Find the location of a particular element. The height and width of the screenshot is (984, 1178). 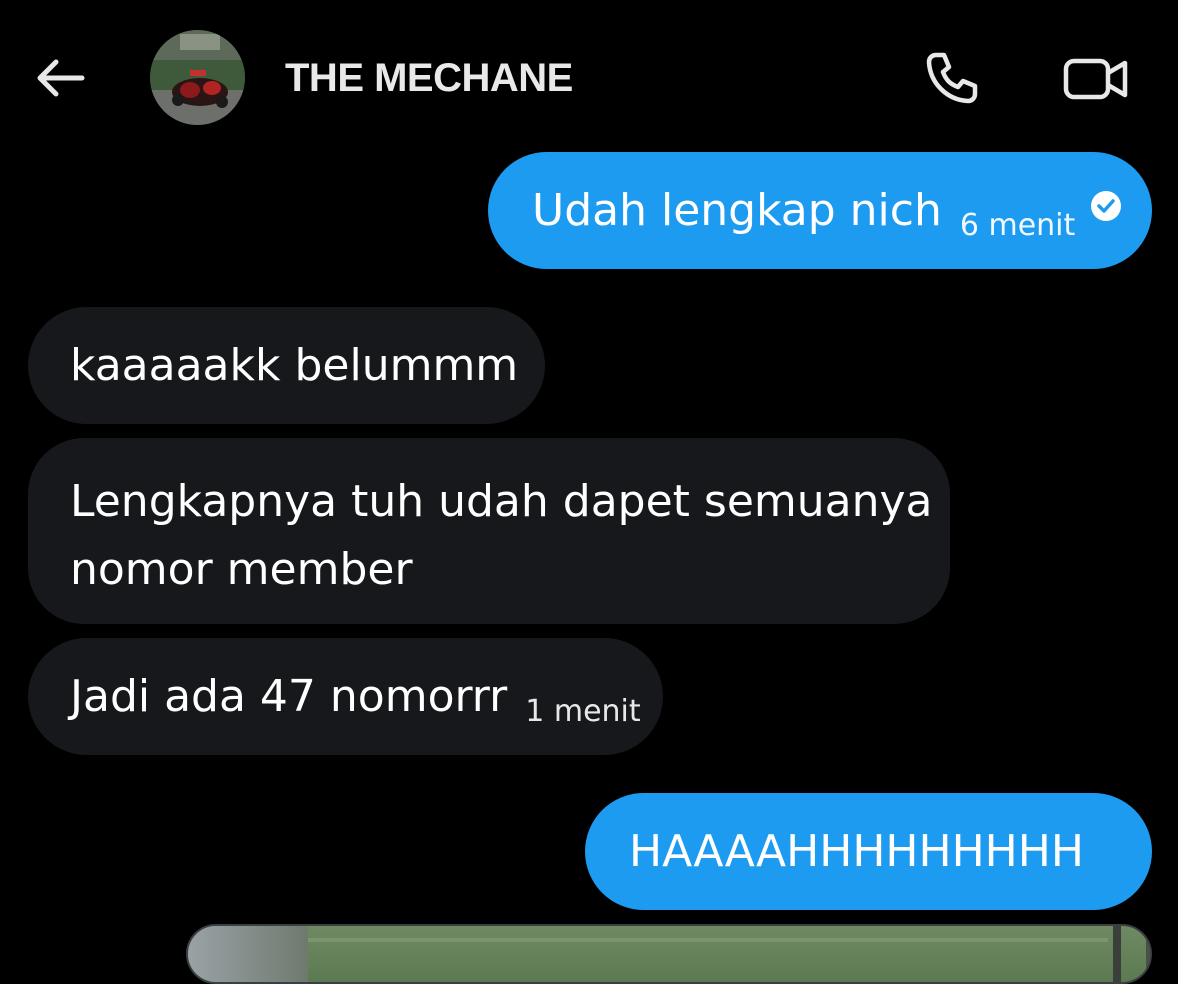

call-button is located at coordinates (951, 78).